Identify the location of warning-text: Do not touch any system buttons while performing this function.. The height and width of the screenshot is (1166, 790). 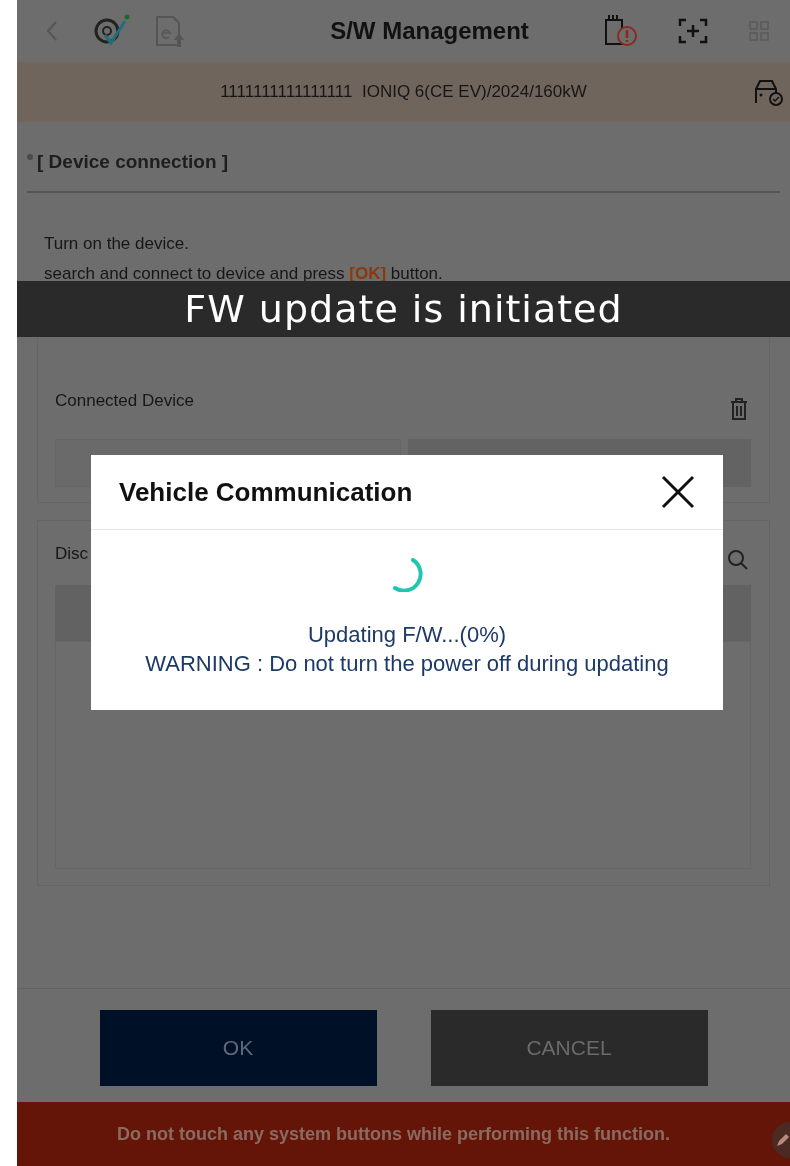
(393, 1134).